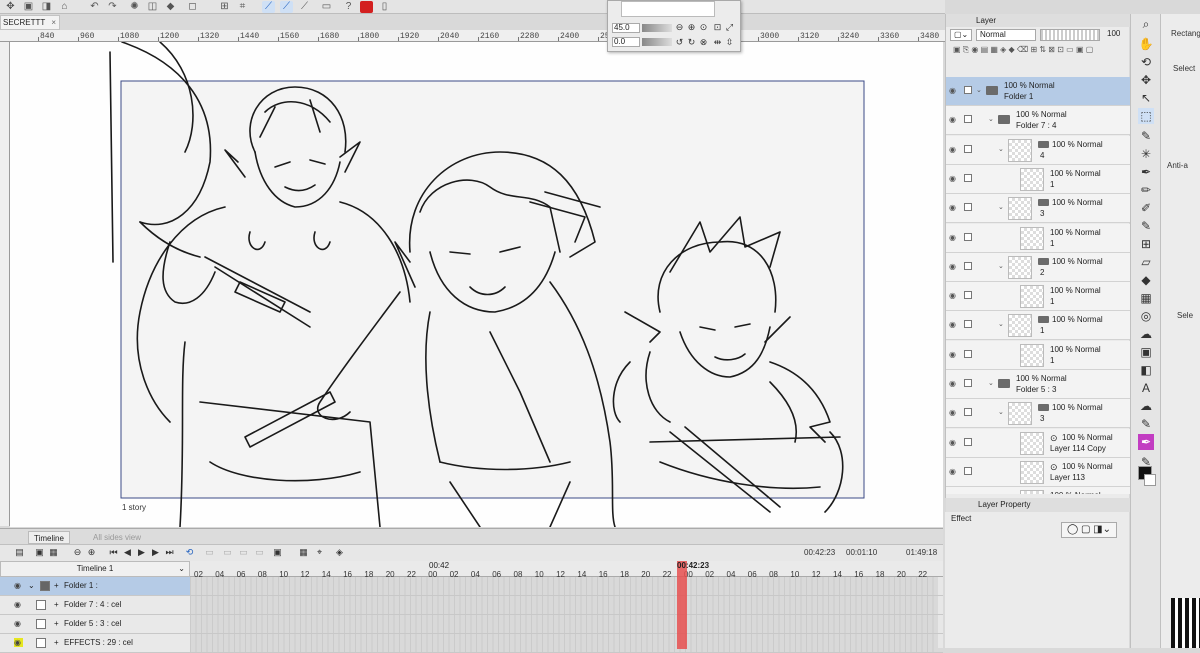 The height and width of the screenshot is (653, 1200). I want to click on correct-line-icon: ✎, so click(1146, 424).